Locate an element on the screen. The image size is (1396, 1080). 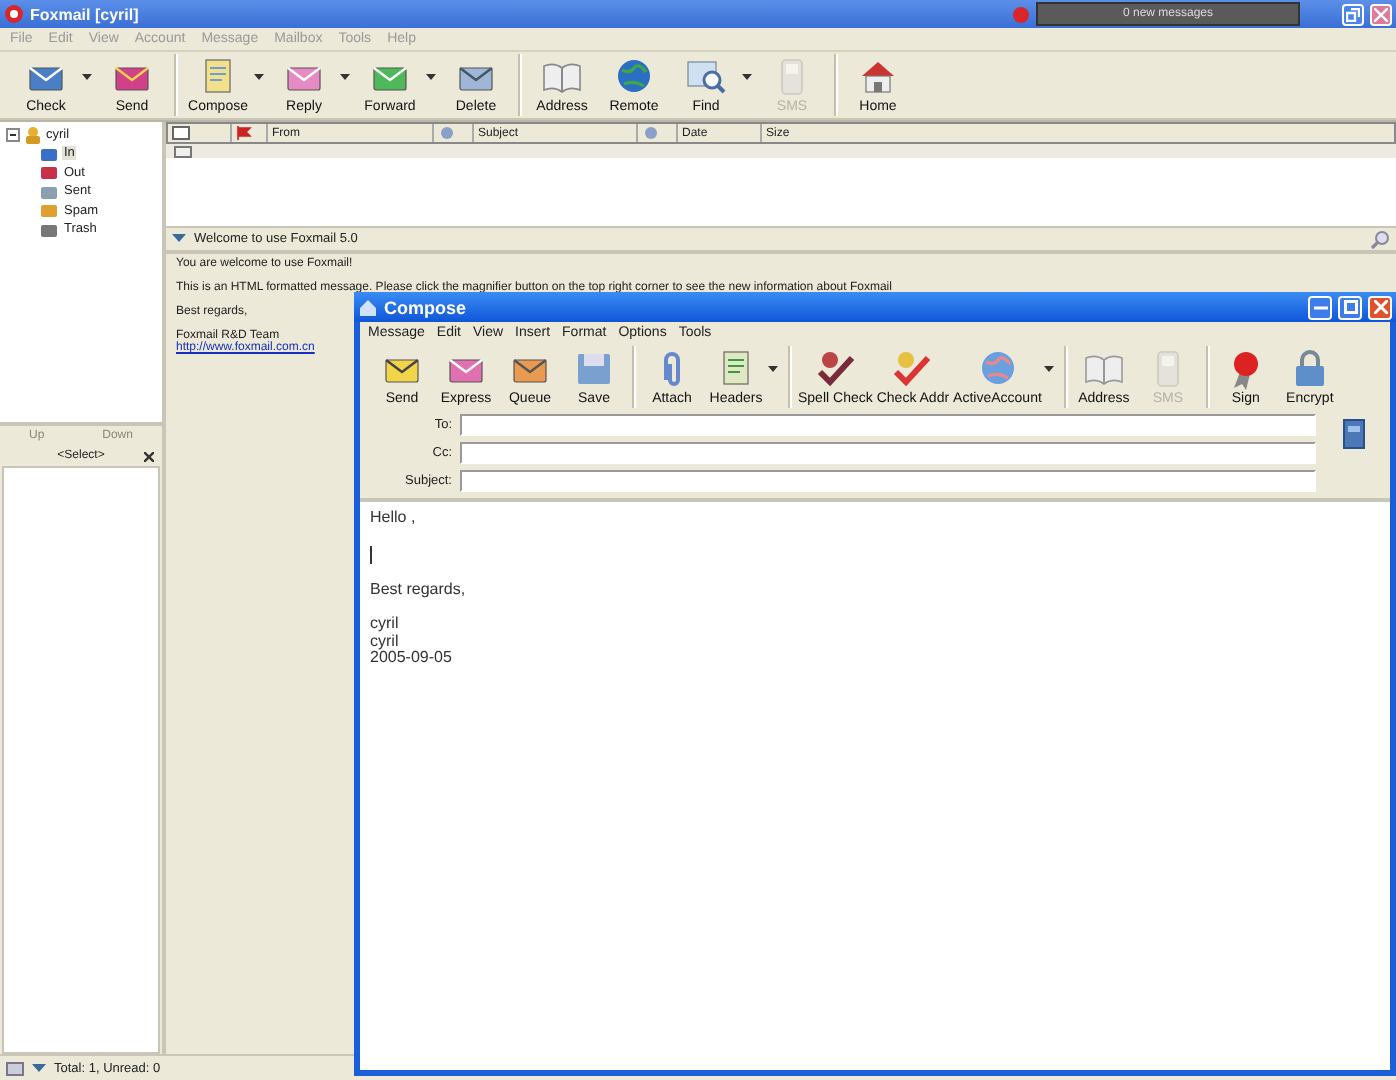
flag-icon is located at coordinates (245, 133).